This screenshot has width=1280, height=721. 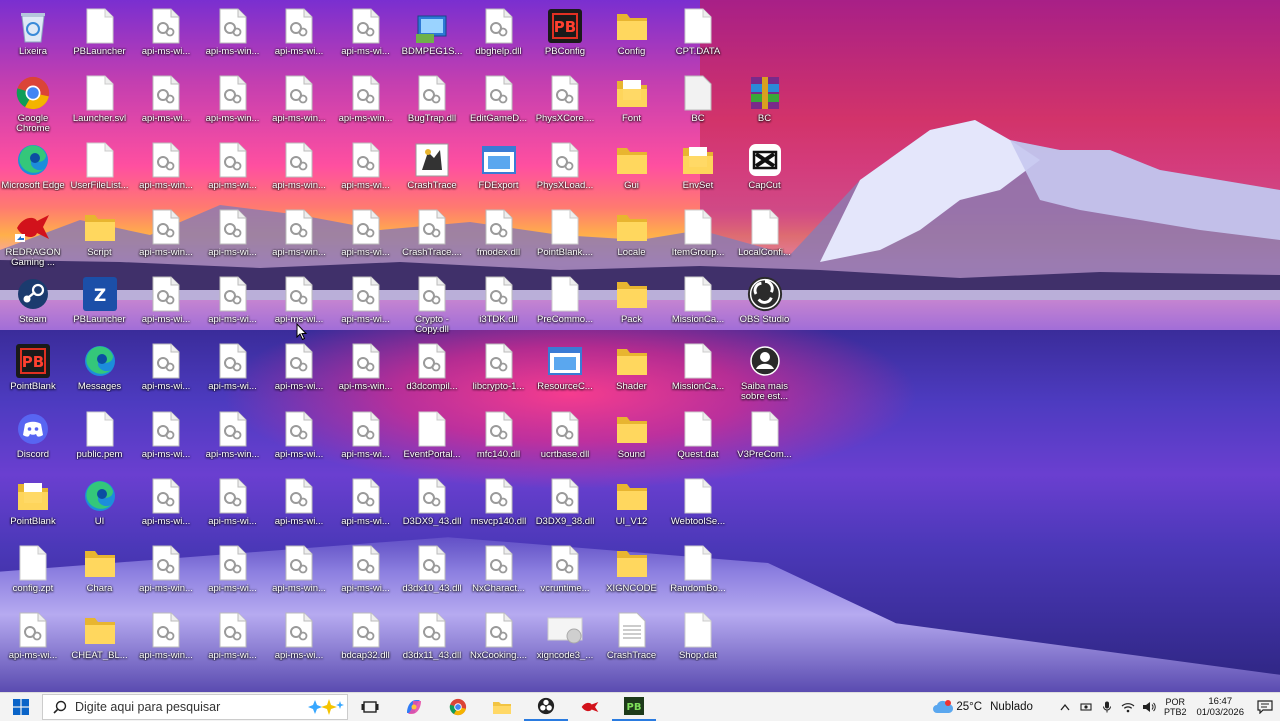 I want to click on desktop-icon: Steam, so click(x=33, y=305).